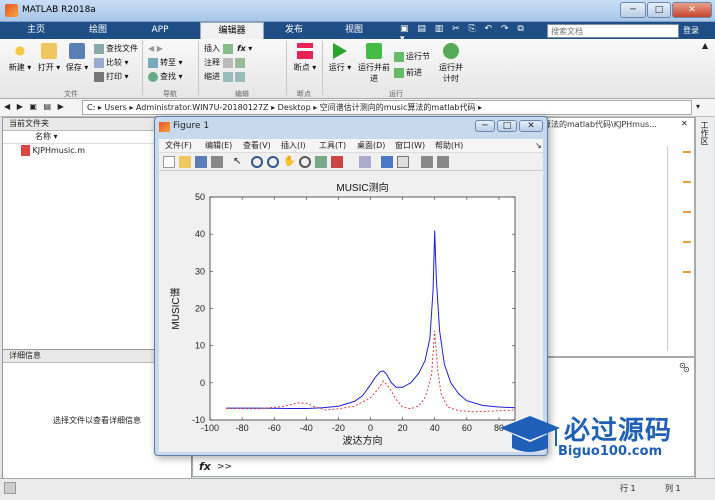 This screenshot has width=715, height=500. I want to click on nav-back-forward: ◀ ▶, so click(155, 49).